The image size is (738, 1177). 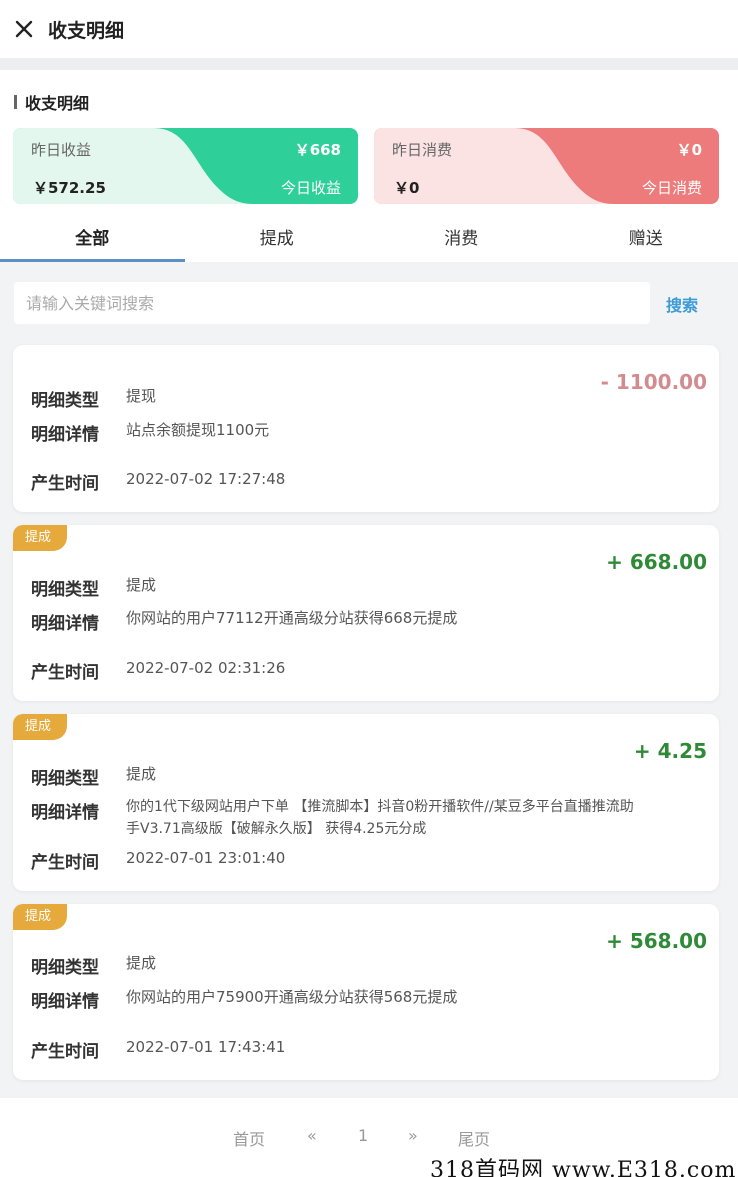 What do you see at coordinates (292, 997) in the screenshot?
I see `record-detail-value: 你网站的用户75900开通高级分站获得568元提成` at bounding box center [292, 997].